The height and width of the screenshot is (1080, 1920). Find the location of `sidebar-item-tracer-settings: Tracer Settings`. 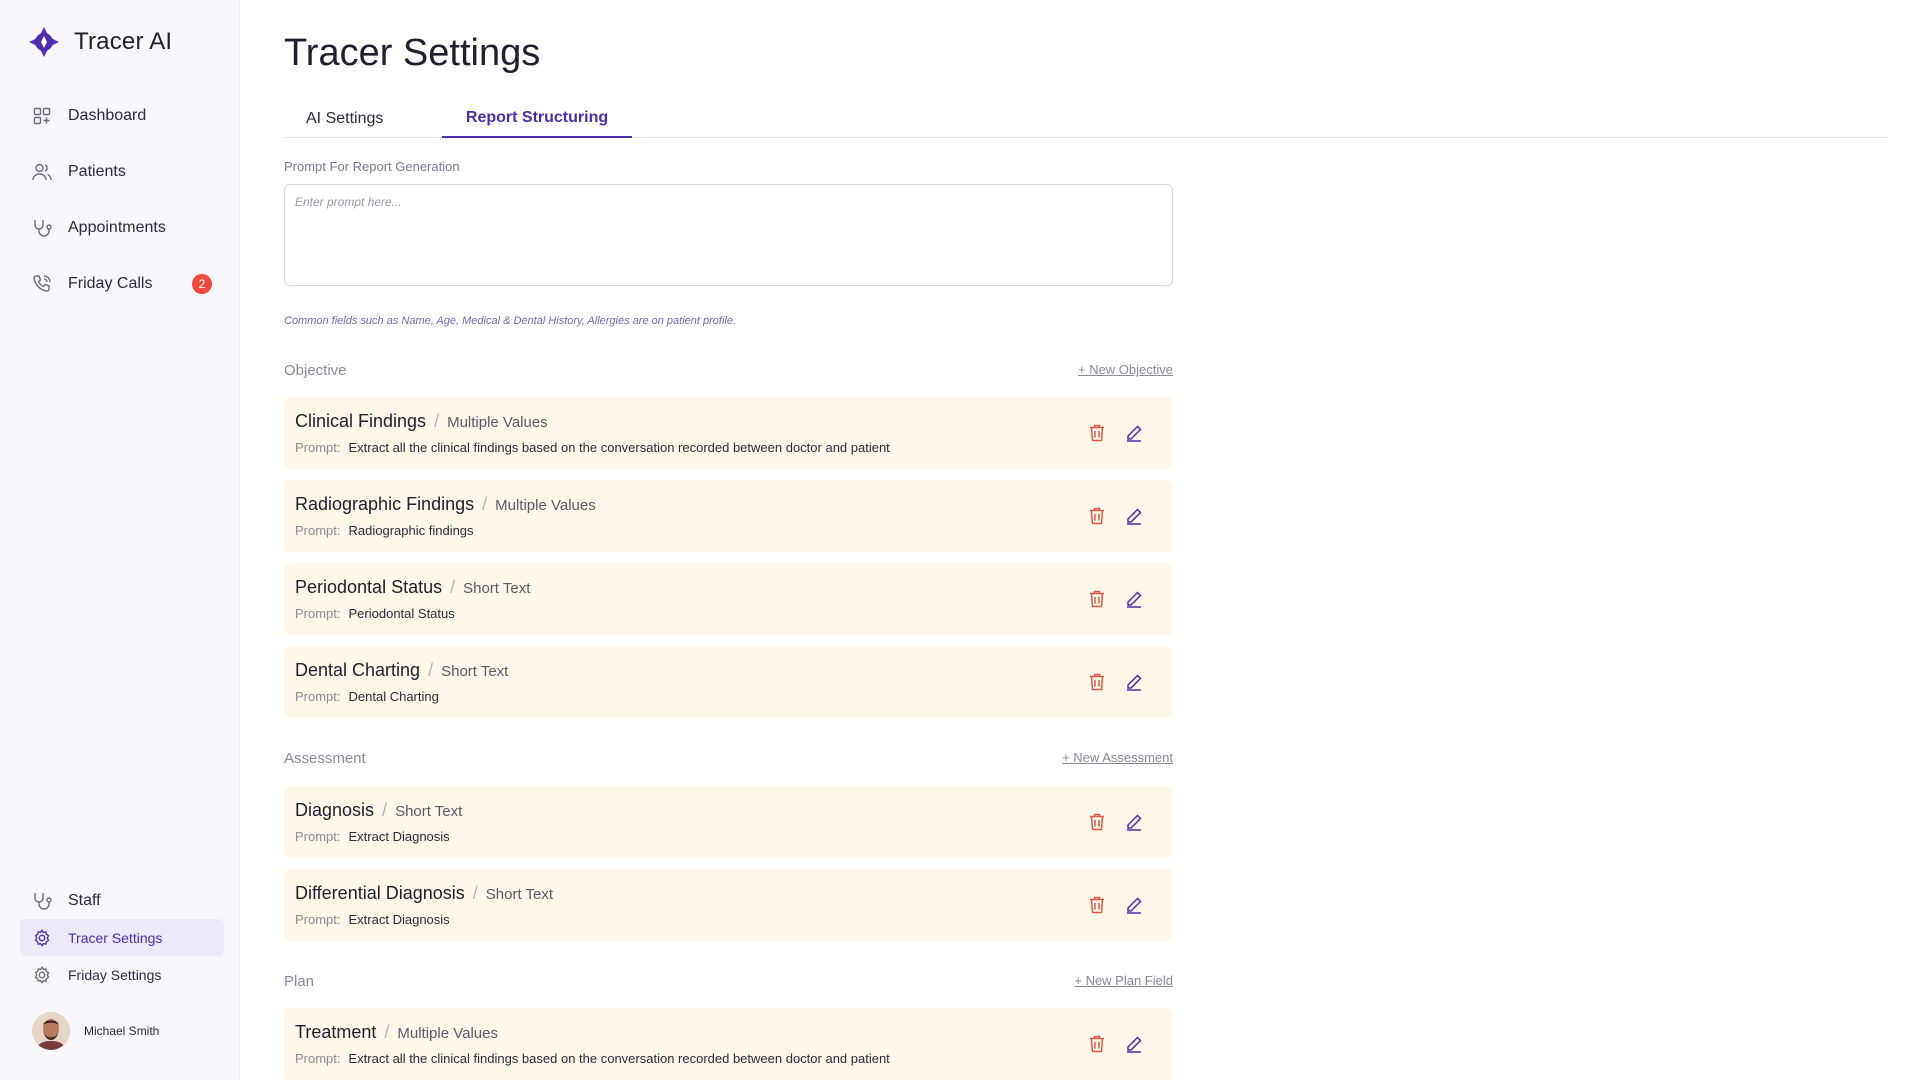

sidebar-item-tracer-settings: Tracer Settings is located at coordinates (122, 937).